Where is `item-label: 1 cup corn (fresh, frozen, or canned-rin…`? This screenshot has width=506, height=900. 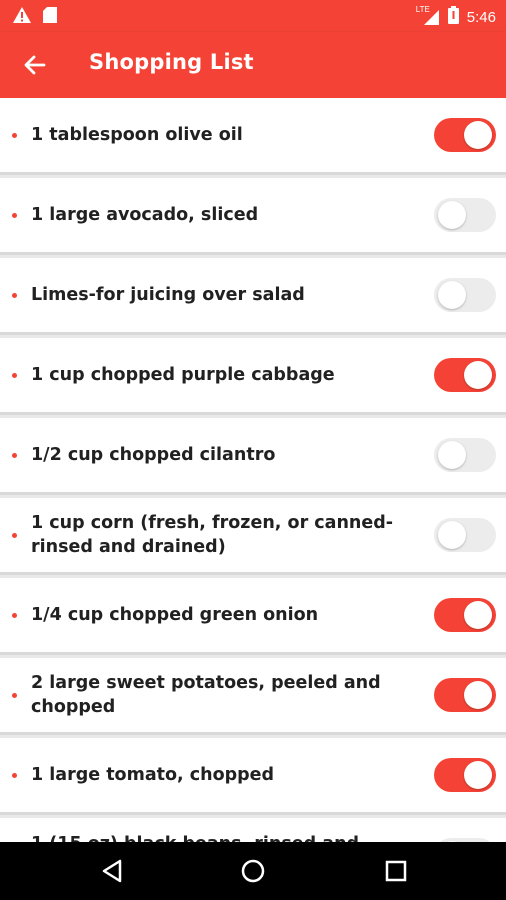
item-label: 1 cup corn (fresh, frozen, or canned-rin… is located at coordinates (212, 535).